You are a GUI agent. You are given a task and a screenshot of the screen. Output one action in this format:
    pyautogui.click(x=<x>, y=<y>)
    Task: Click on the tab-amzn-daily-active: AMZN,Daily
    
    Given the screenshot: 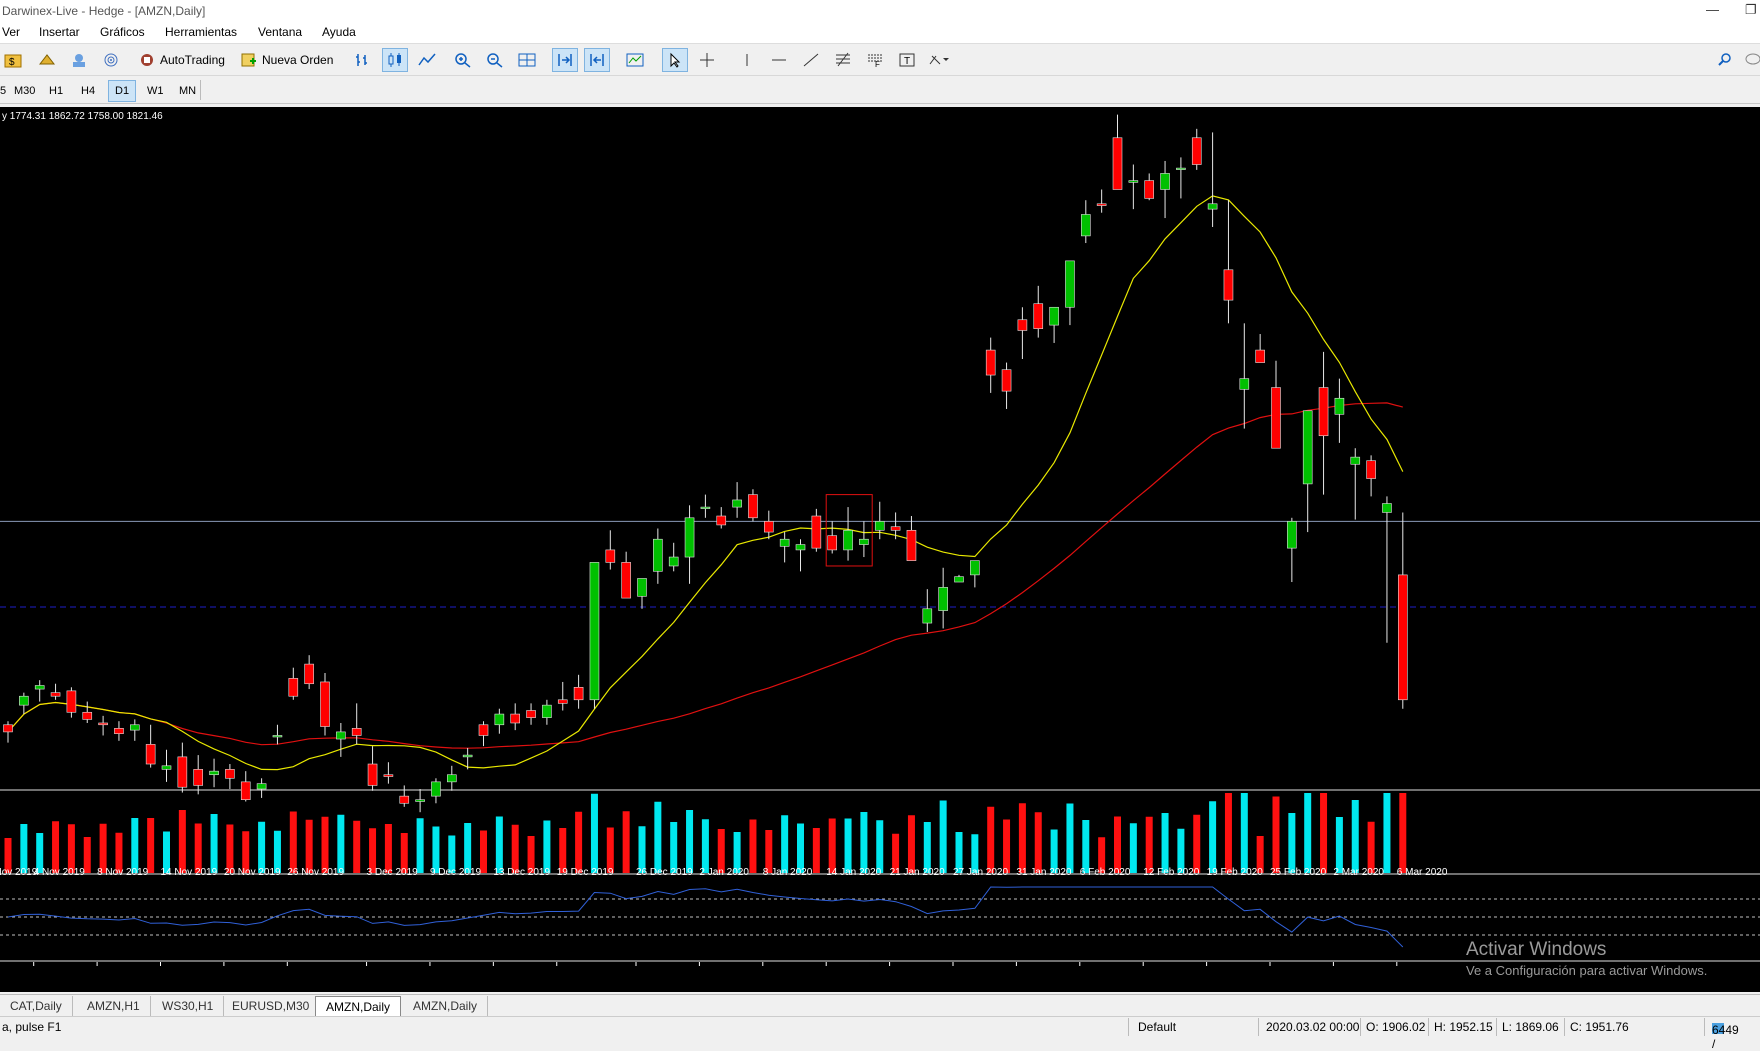 What is the action you would take?
    pyautogui.click(x=358, y=1006)
    